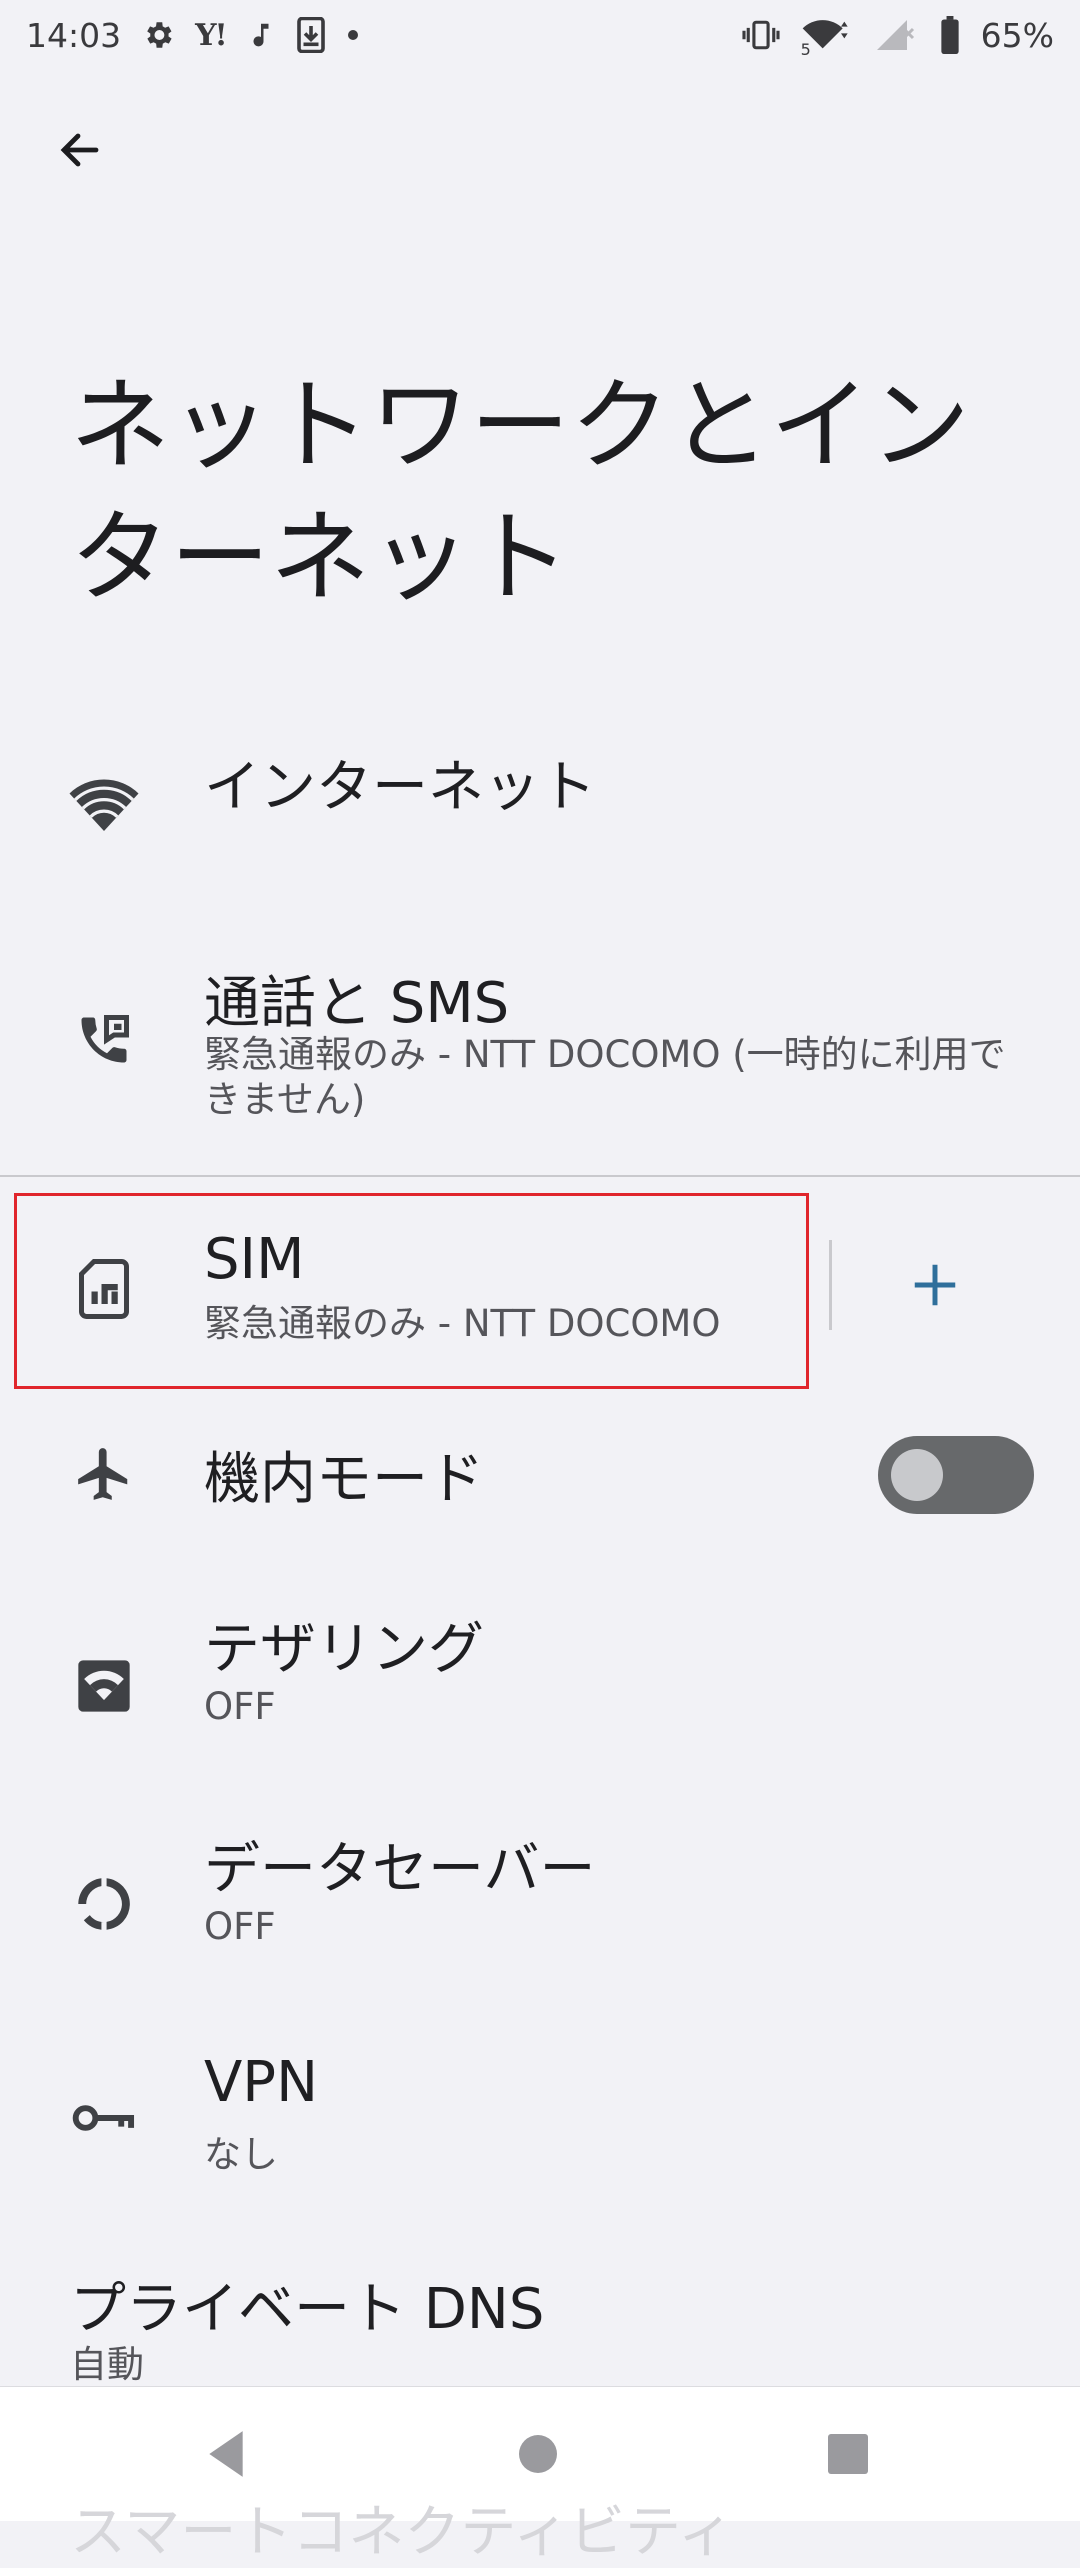  I want to click on key-icon, so click(104, 2118).